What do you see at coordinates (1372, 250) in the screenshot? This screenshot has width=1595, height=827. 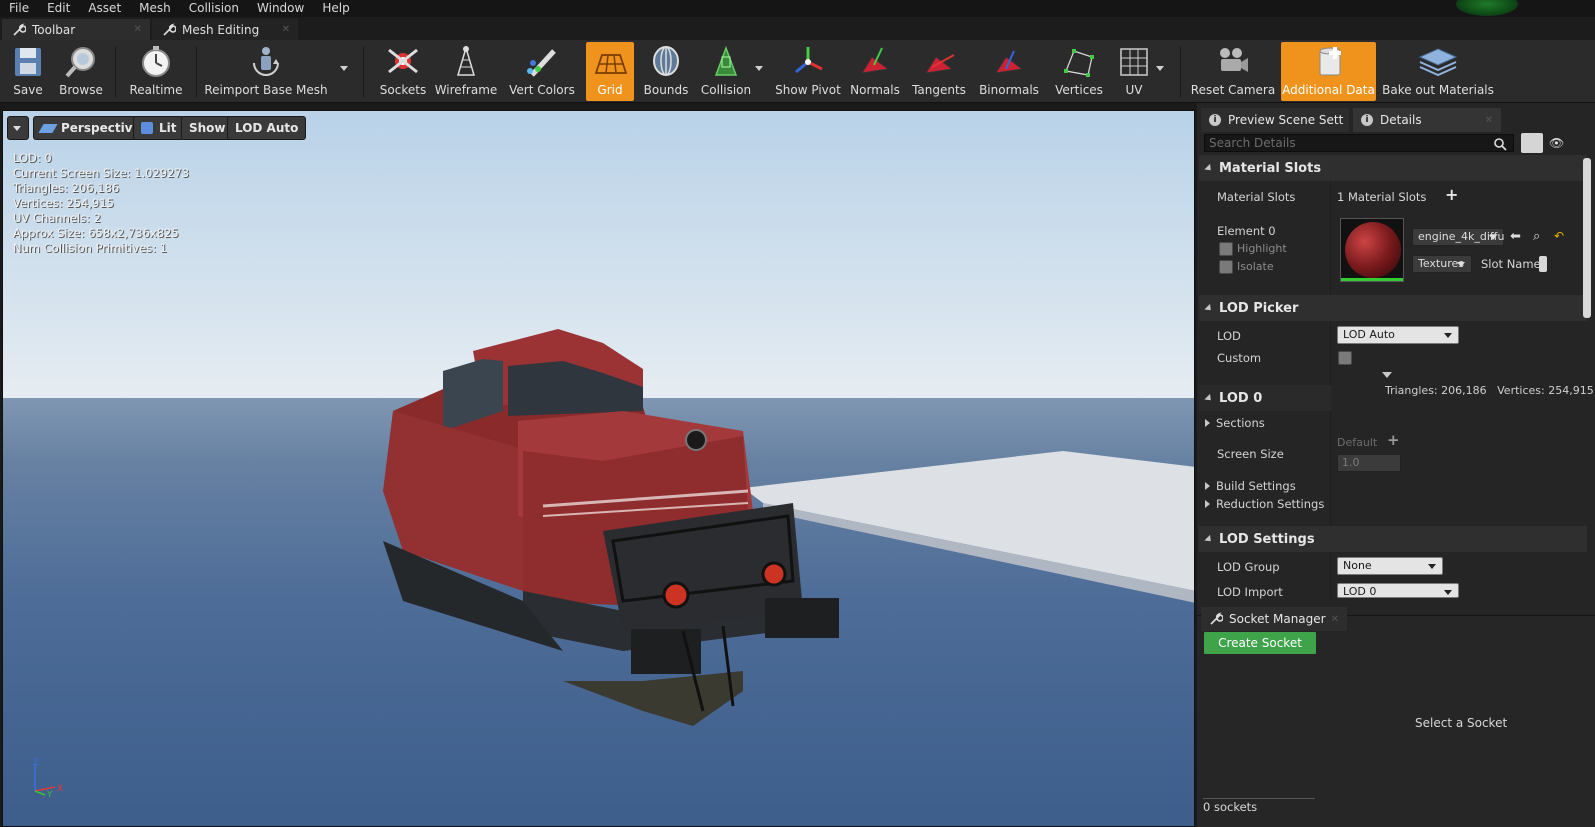 I see `material-thumbnail` at bounding box center [1372, 250].